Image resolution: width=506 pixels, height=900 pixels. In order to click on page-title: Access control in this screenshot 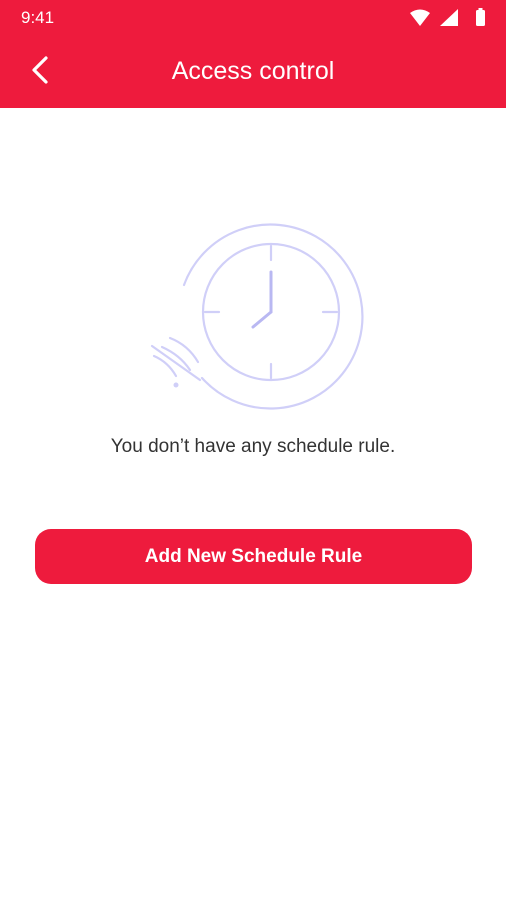, I will do `click(253, 71)`.